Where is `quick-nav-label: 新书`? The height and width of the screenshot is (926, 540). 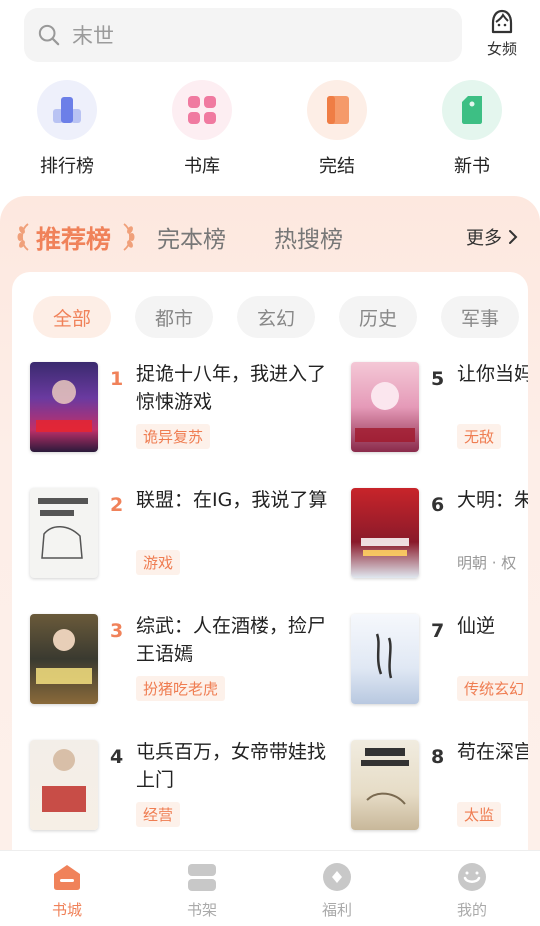 quick-nav-label: 新书 is located at coordinates (472, 166).